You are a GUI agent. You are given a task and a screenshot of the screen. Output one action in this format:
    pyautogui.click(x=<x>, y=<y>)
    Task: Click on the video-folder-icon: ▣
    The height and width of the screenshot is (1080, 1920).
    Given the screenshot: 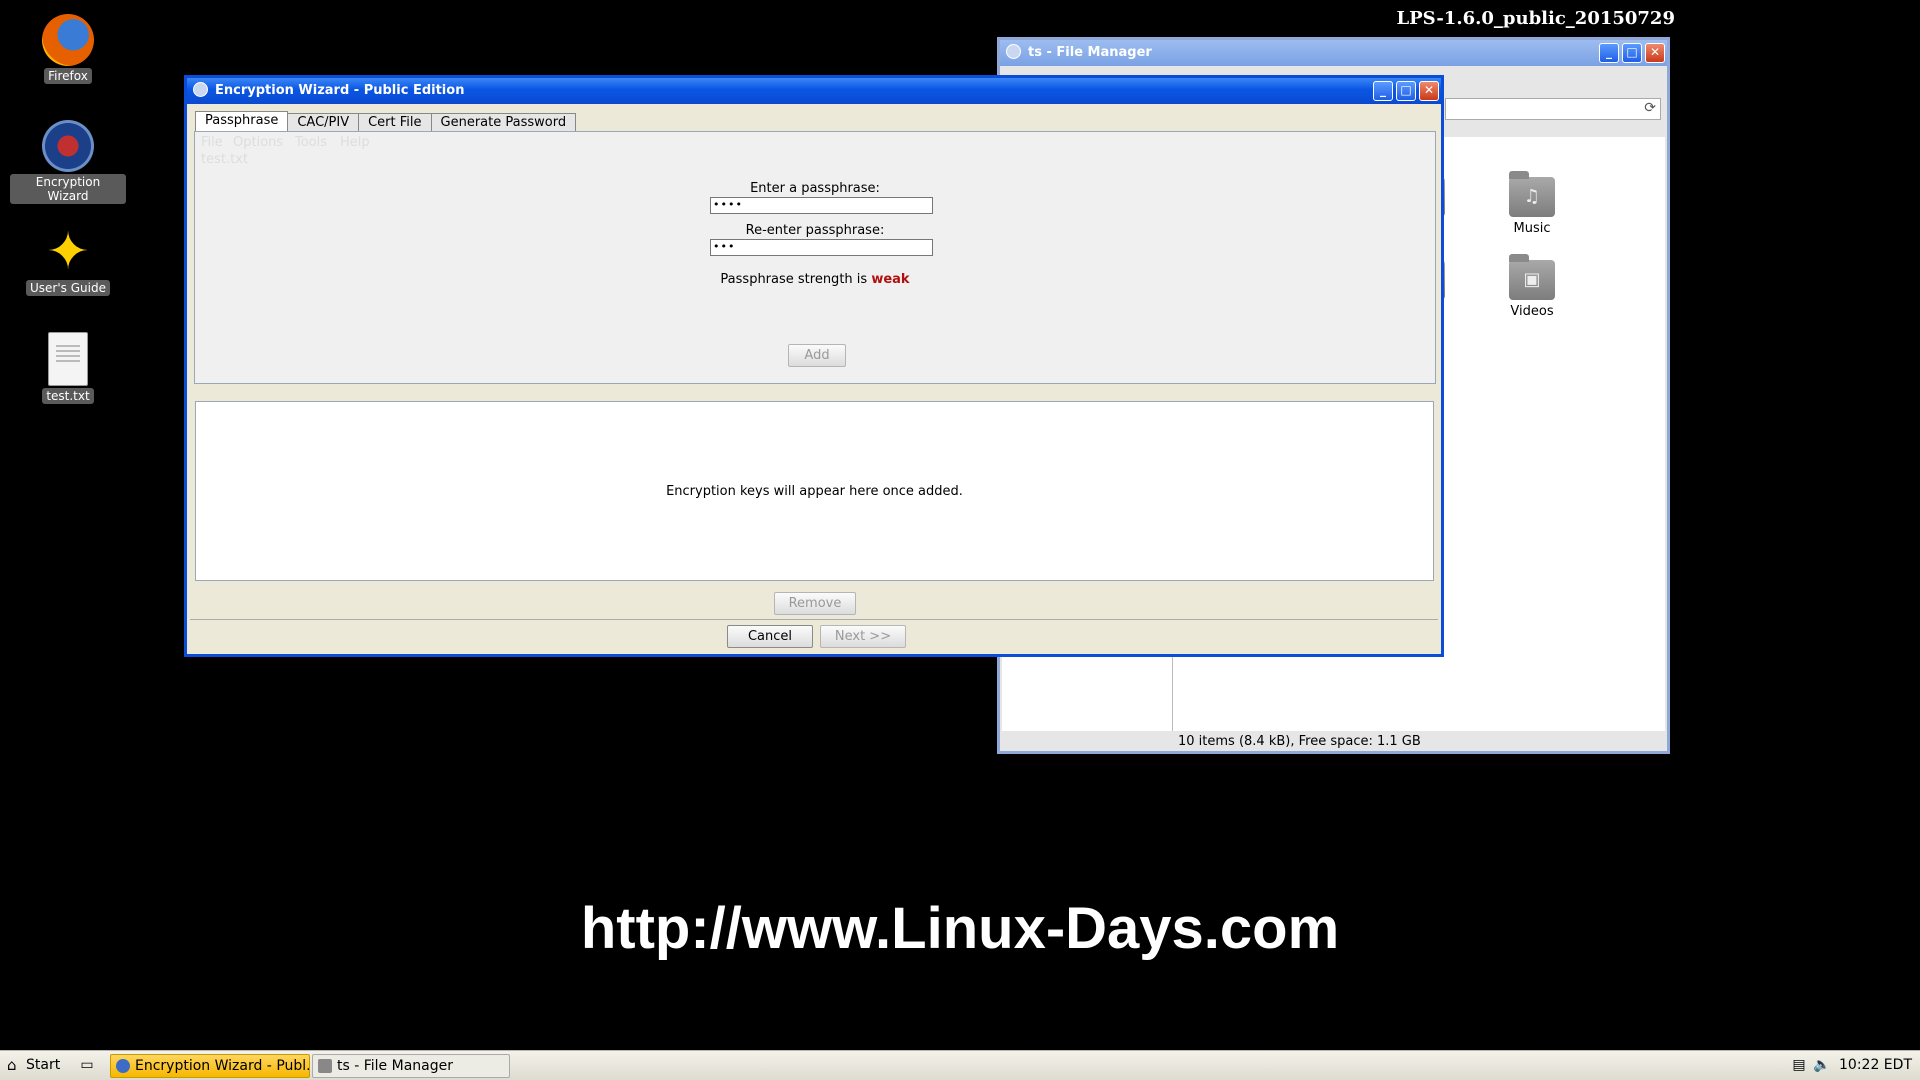 What is the action you would take?
    pyautogui.click(x=1532, y=277)
    